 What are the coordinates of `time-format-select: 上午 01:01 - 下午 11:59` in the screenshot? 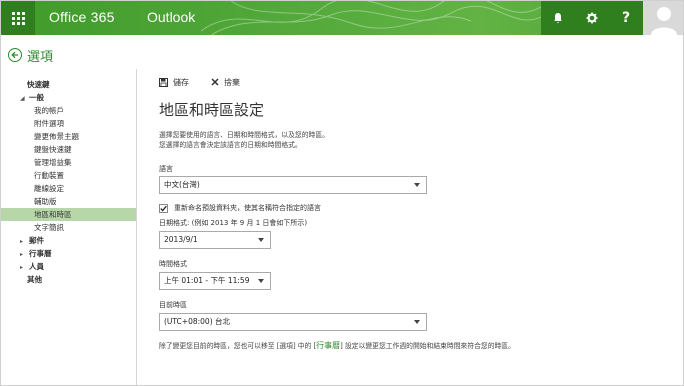 It's located at (215, 281).